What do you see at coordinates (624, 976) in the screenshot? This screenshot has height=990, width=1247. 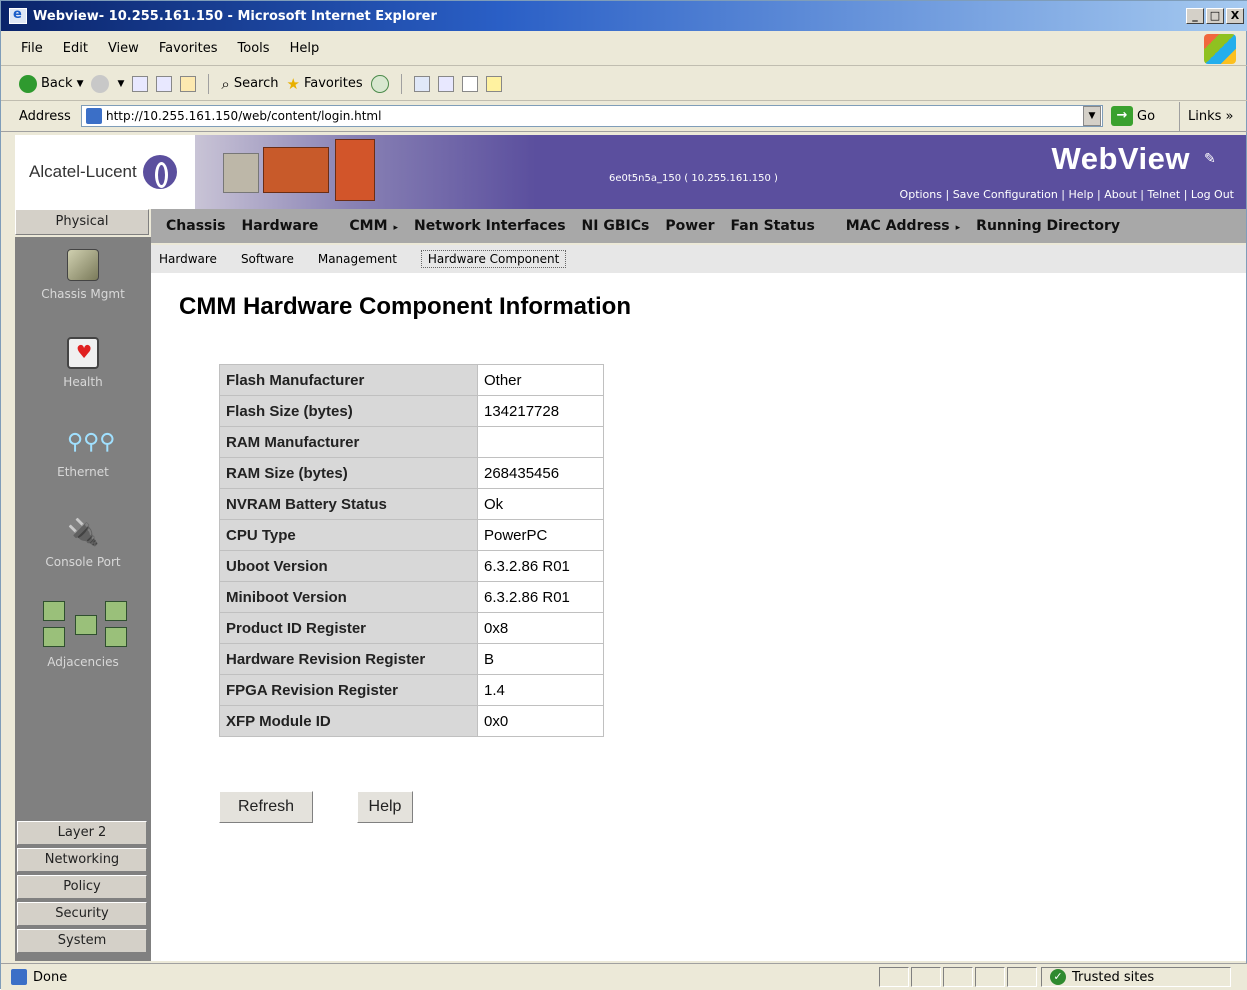 I see `status-bar: Done ✓ Trusted sites` at bounding box center [624, 976].